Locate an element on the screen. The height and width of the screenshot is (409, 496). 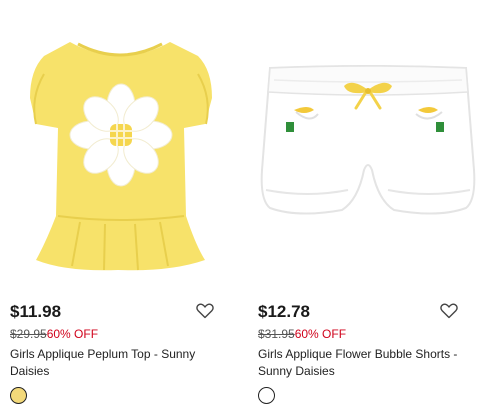
sale-price: $11.98 is located at coordinates (36, 311).